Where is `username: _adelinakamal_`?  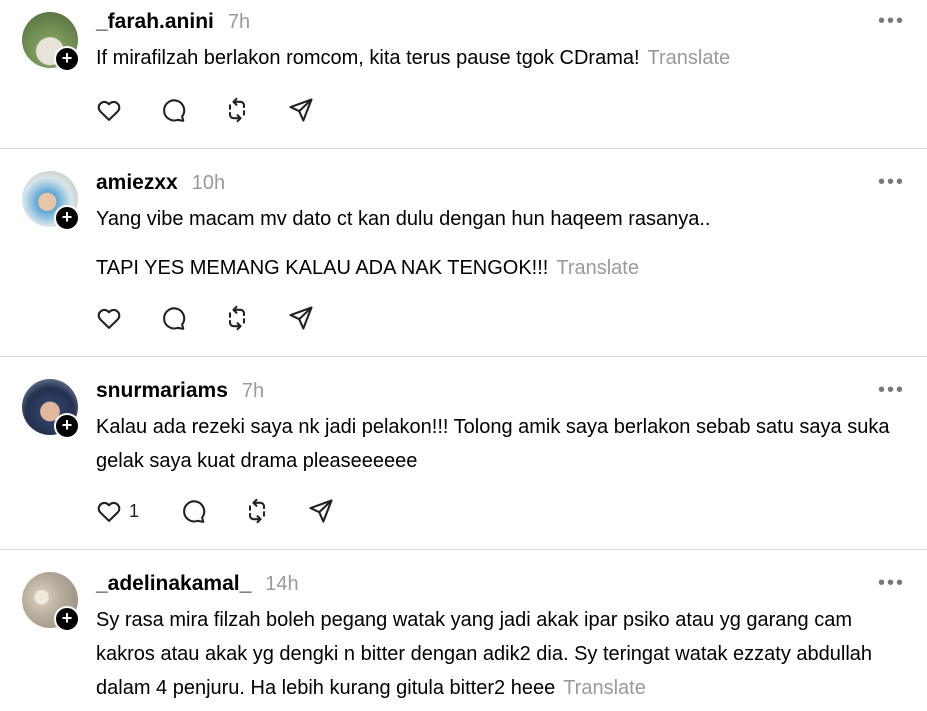 username: _adelinakamal_ is located at coordinates (173, 584).